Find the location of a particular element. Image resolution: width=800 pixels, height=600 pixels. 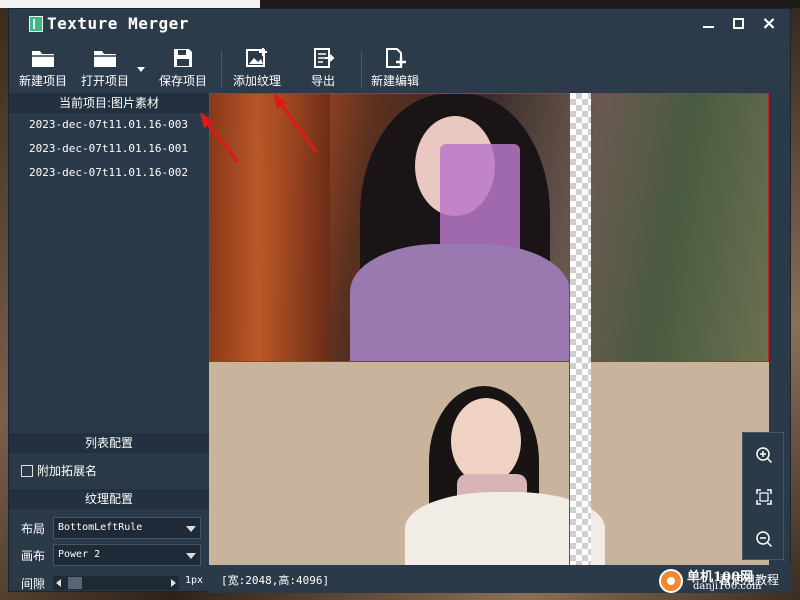

figure-face is located at coordinates (486, 441).